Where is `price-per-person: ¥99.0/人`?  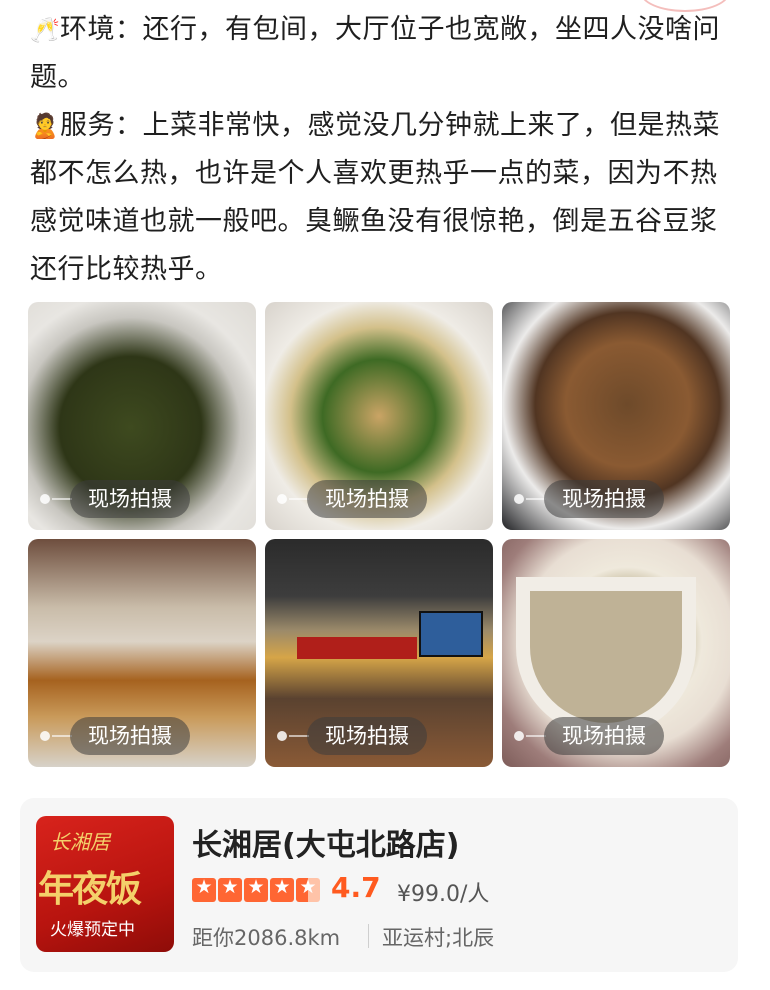
price-per-person: ¥99.0/人 is located at coordinates (443, 894).